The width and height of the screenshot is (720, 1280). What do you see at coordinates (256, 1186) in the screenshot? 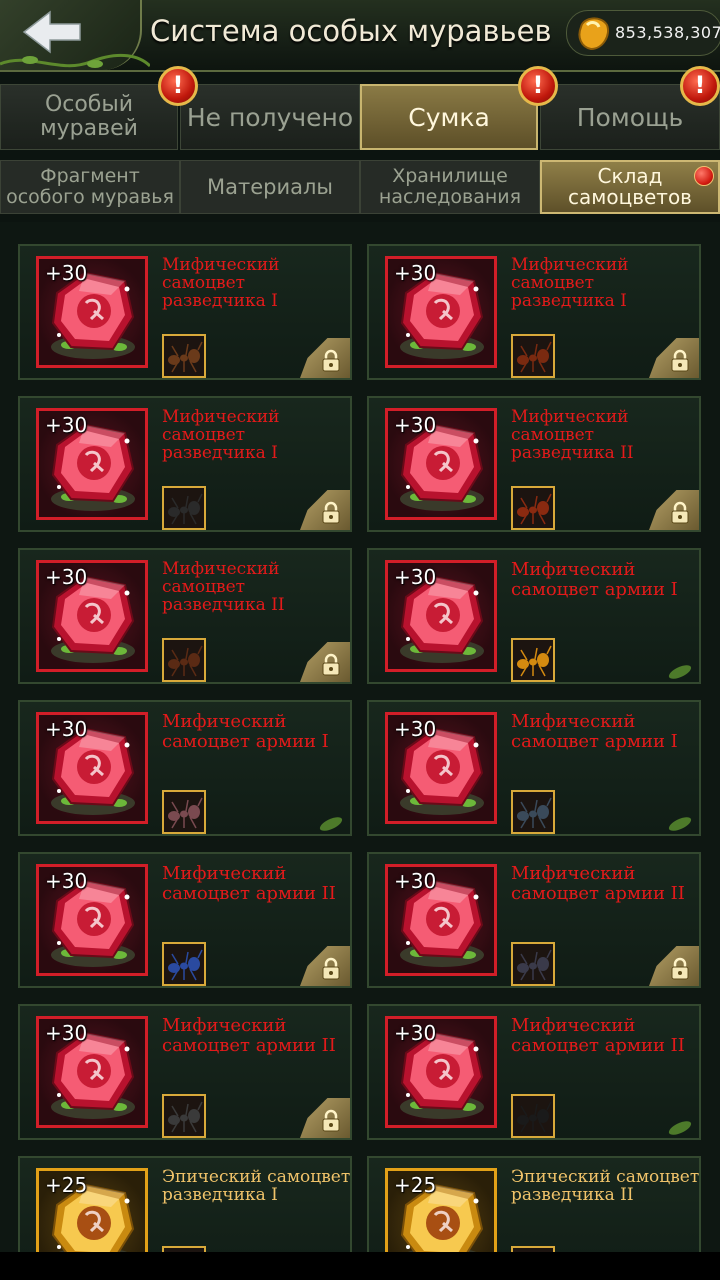
I see `gem-name: Эпический самоцвет разведчика I` at bounding box center [256, 1186].